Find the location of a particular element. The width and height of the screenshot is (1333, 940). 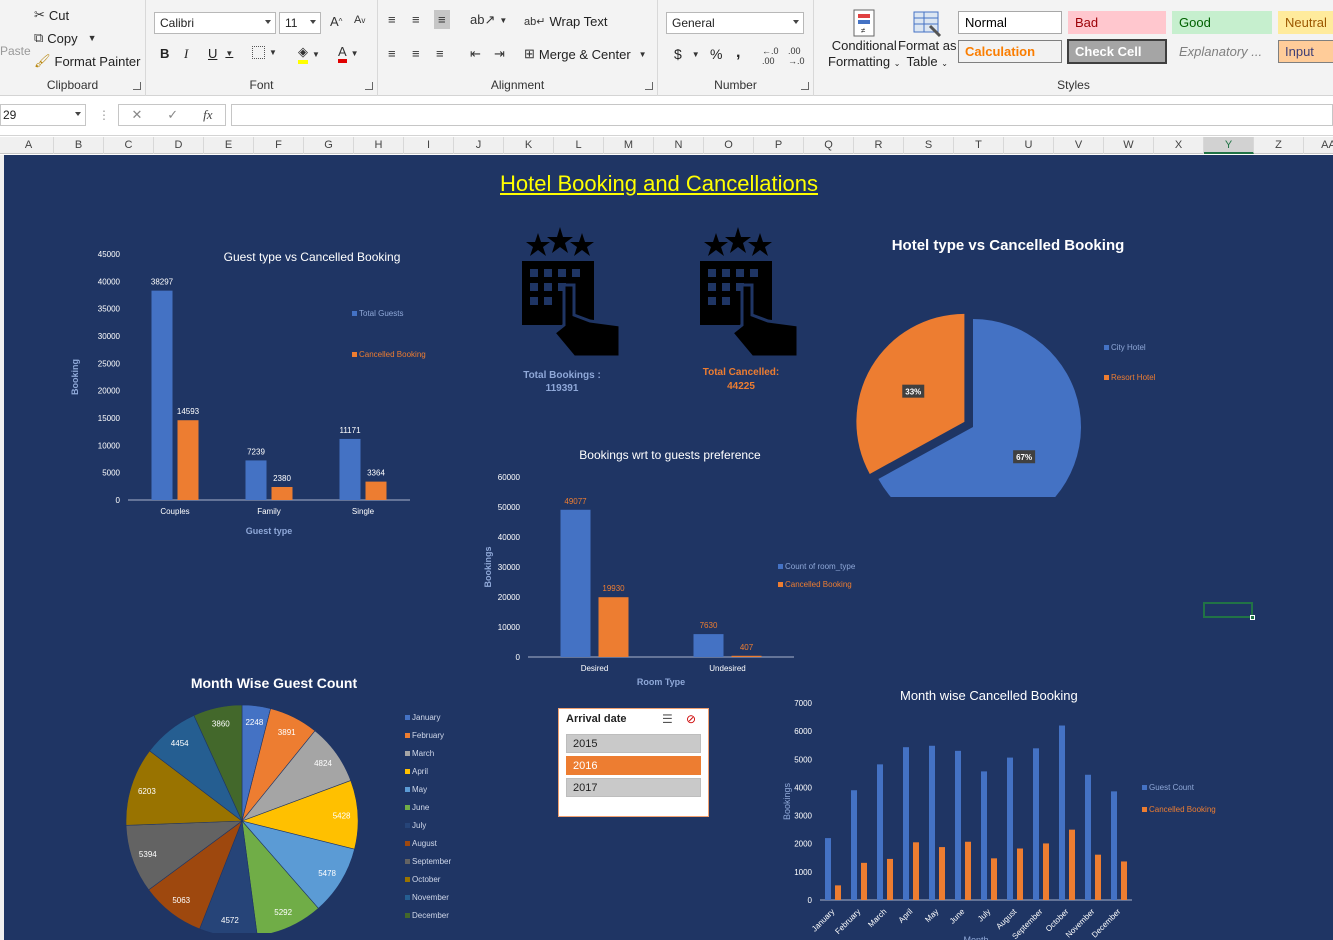

arrival-date-slicer: Arrival date ☰ ⊘ 2015 2016 2017 is located at coordinates (633, 762).